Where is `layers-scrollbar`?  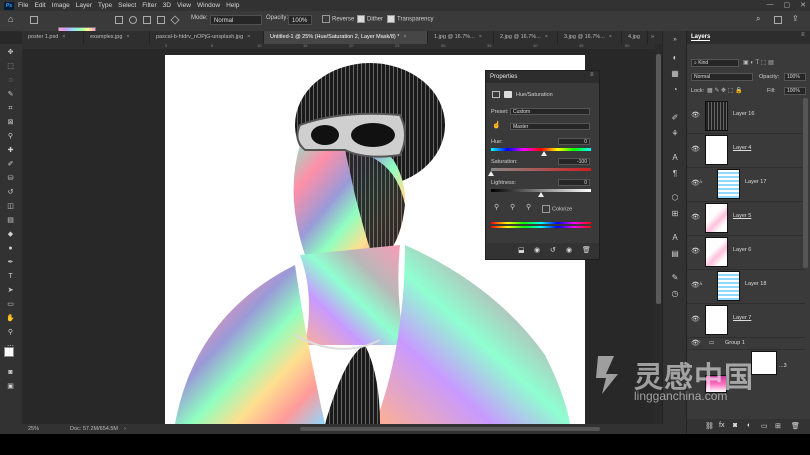 layers-scrollbar is located at coordinates (805, 183).